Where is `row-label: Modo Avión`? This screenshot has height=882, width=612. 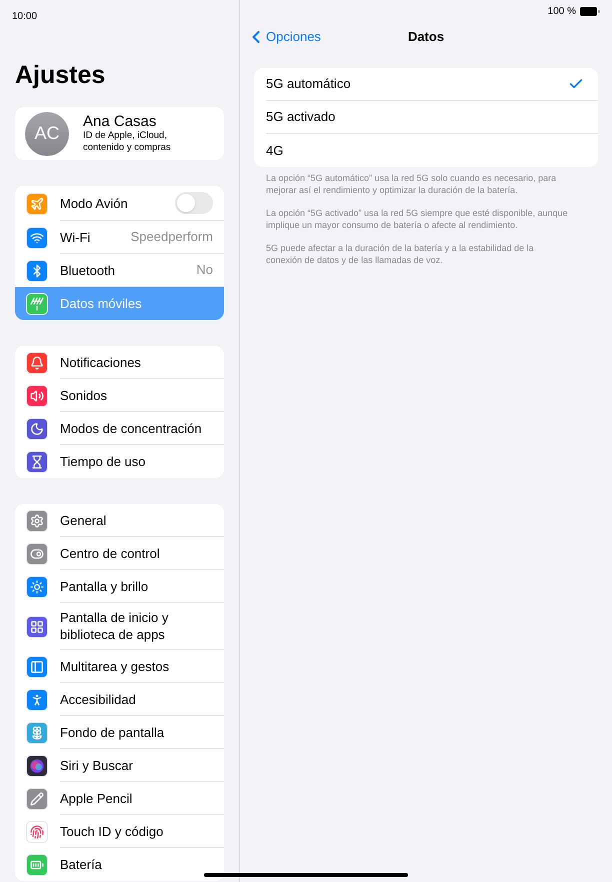
row-label: Modo Avión is located at coordinates (94, 203).